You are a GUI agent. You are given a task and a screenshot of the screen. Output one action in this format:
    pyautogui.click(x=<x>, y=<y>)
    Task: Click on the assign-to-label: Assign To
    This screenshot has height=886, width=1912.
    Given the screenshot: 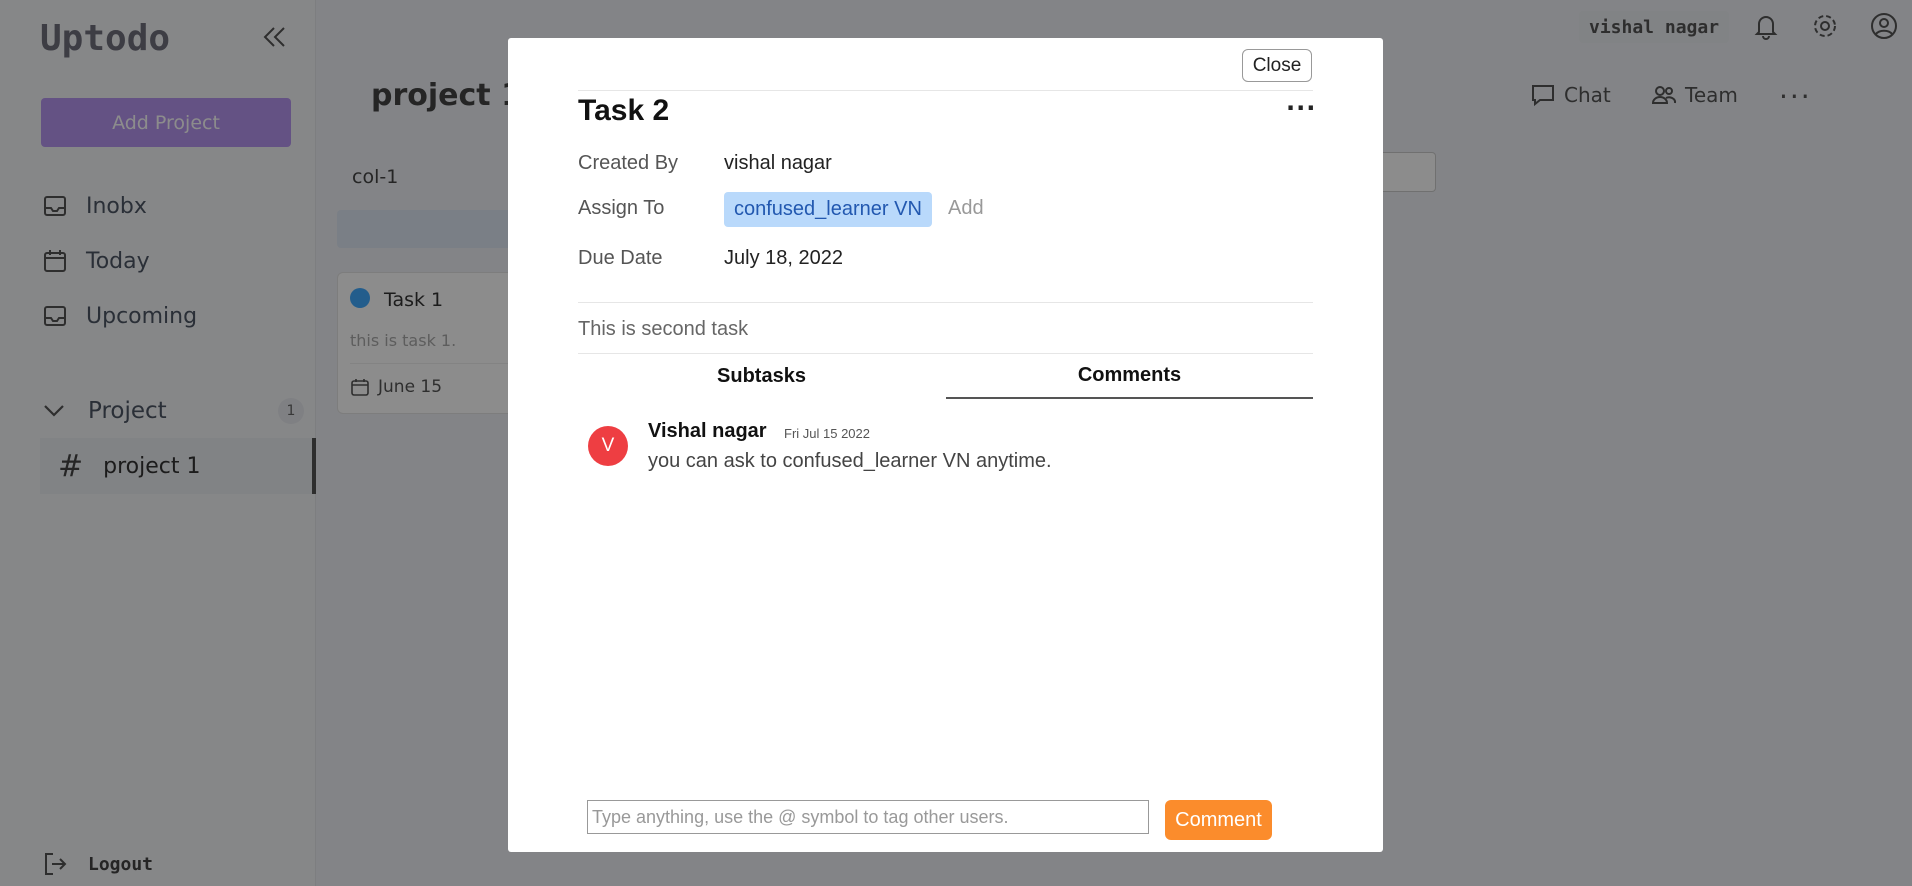 What is the action you would take?
    pyautogui.click(x=621, y=208)
    